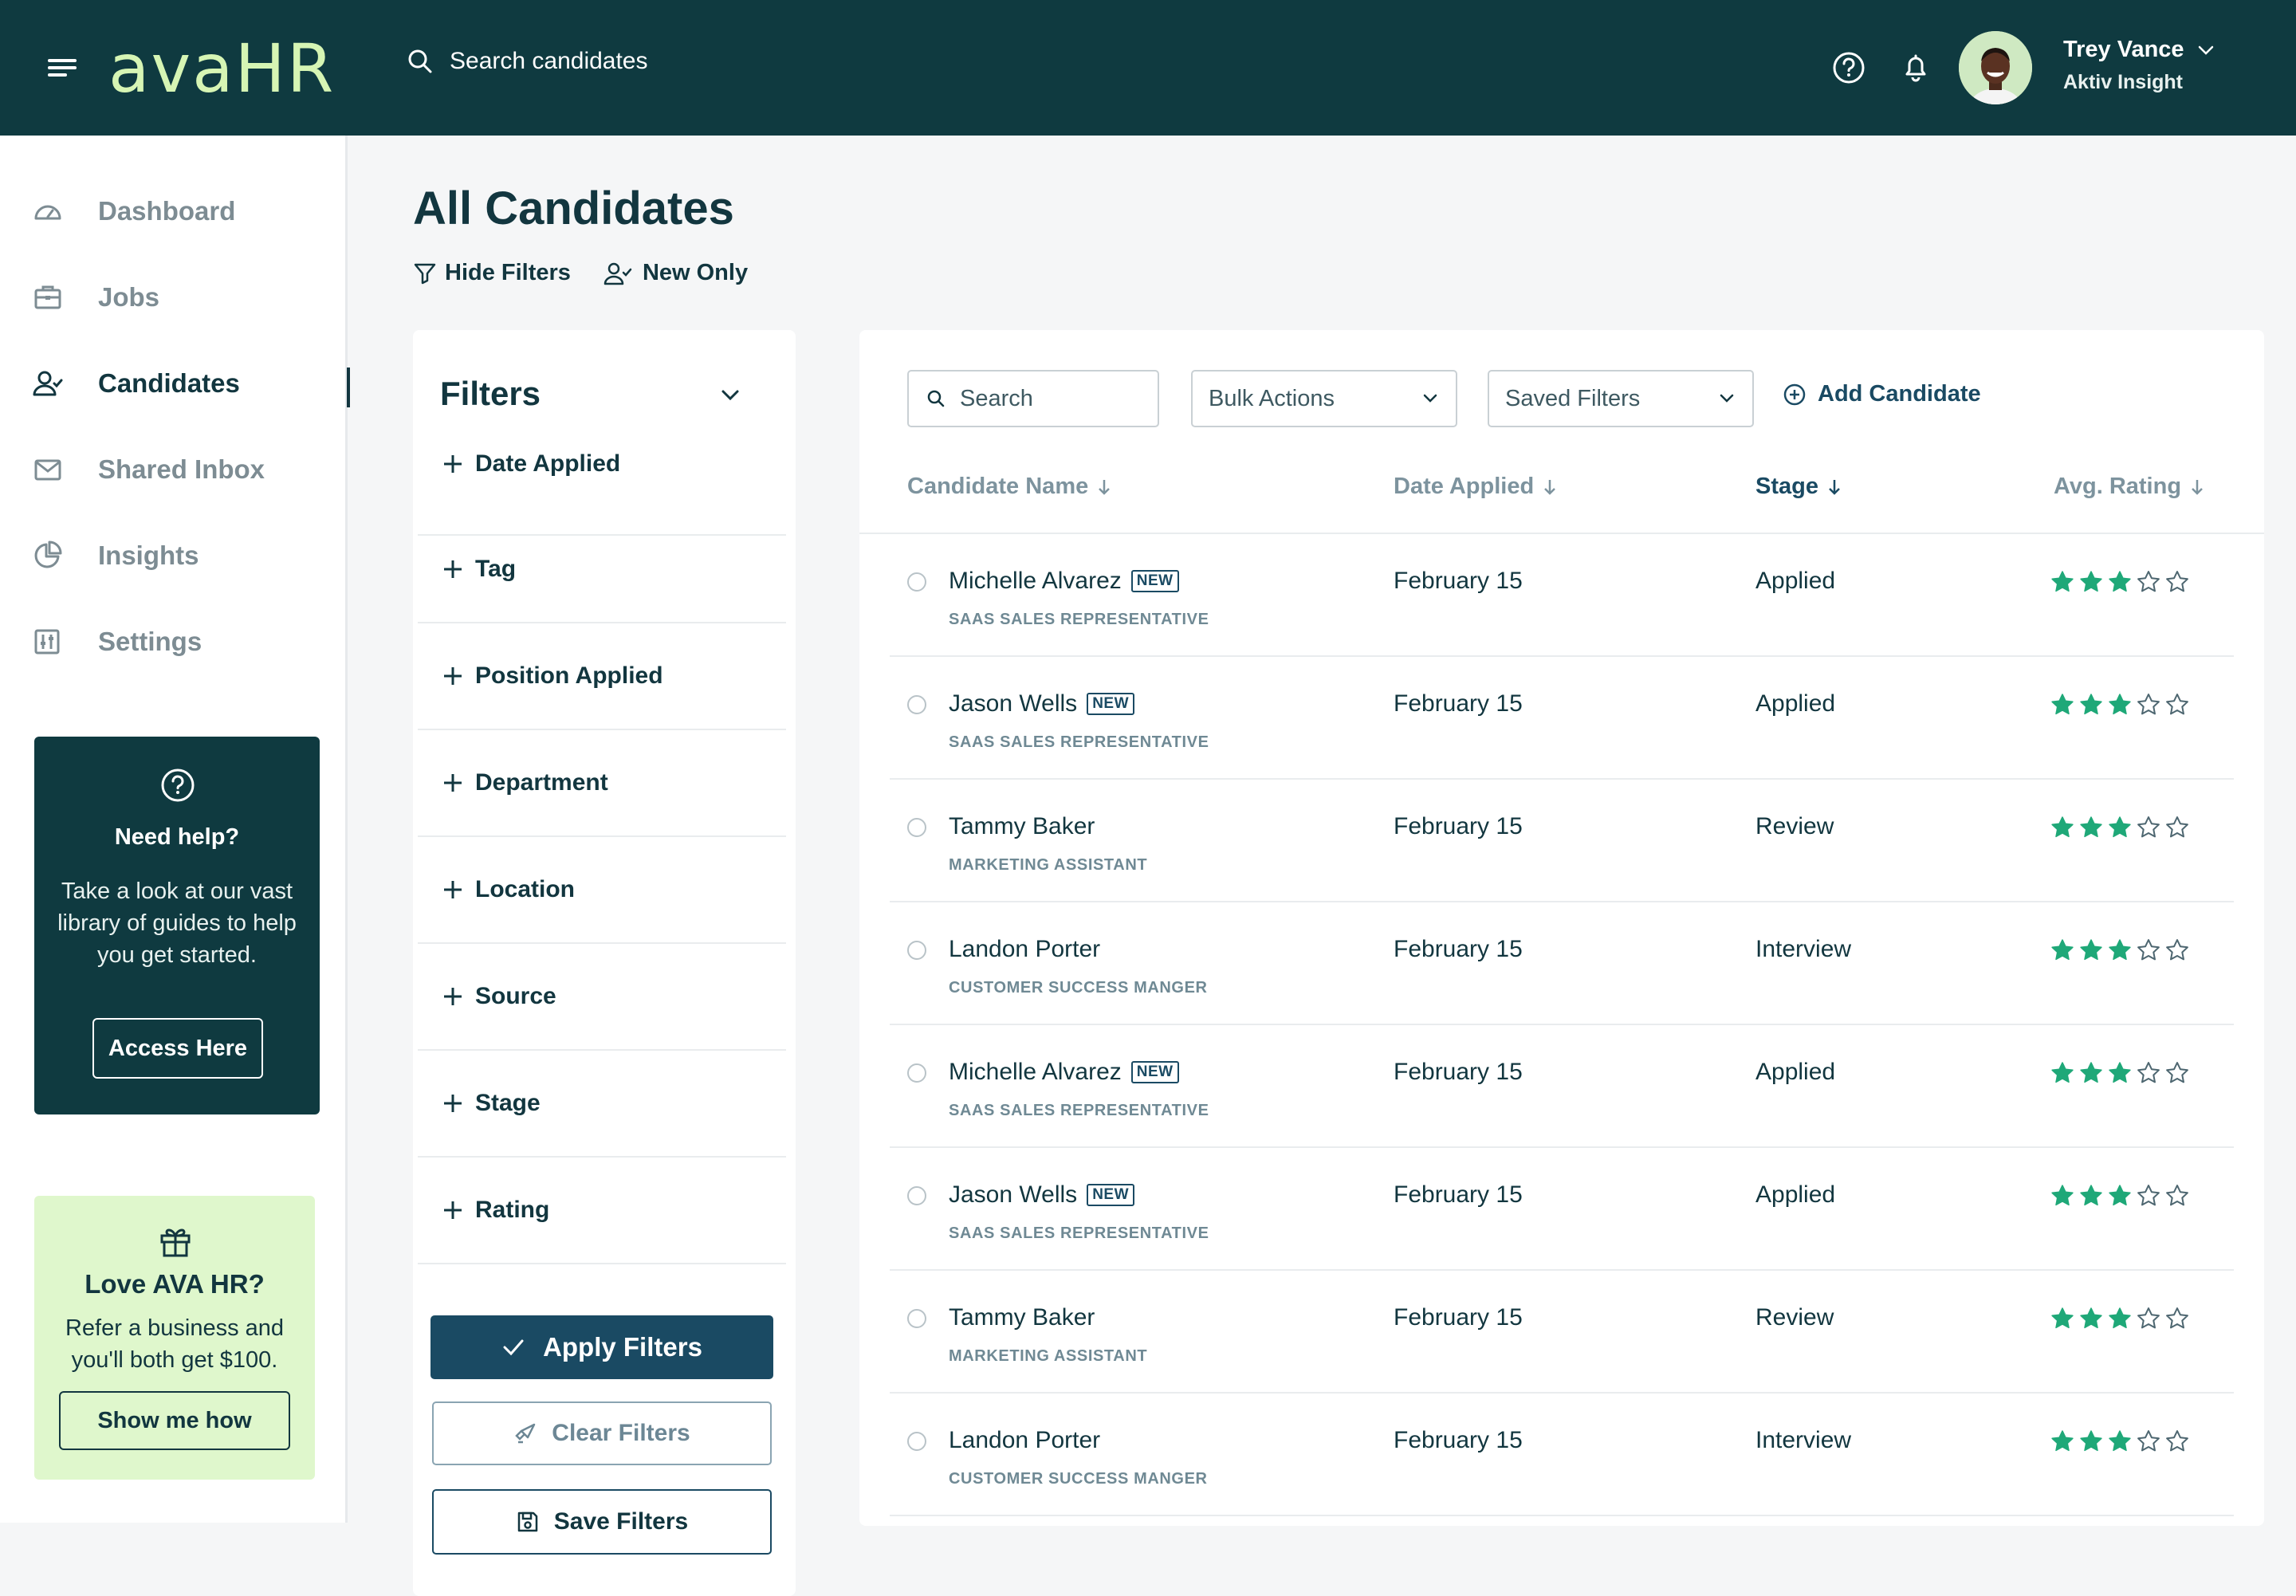 The width and height of the screenshot is (2296, 1596). What do you see at coordinates (2118, 486) in the screenshot?
I see `column-header-label: Avg. Rating` at bounding box center [2118, 486].